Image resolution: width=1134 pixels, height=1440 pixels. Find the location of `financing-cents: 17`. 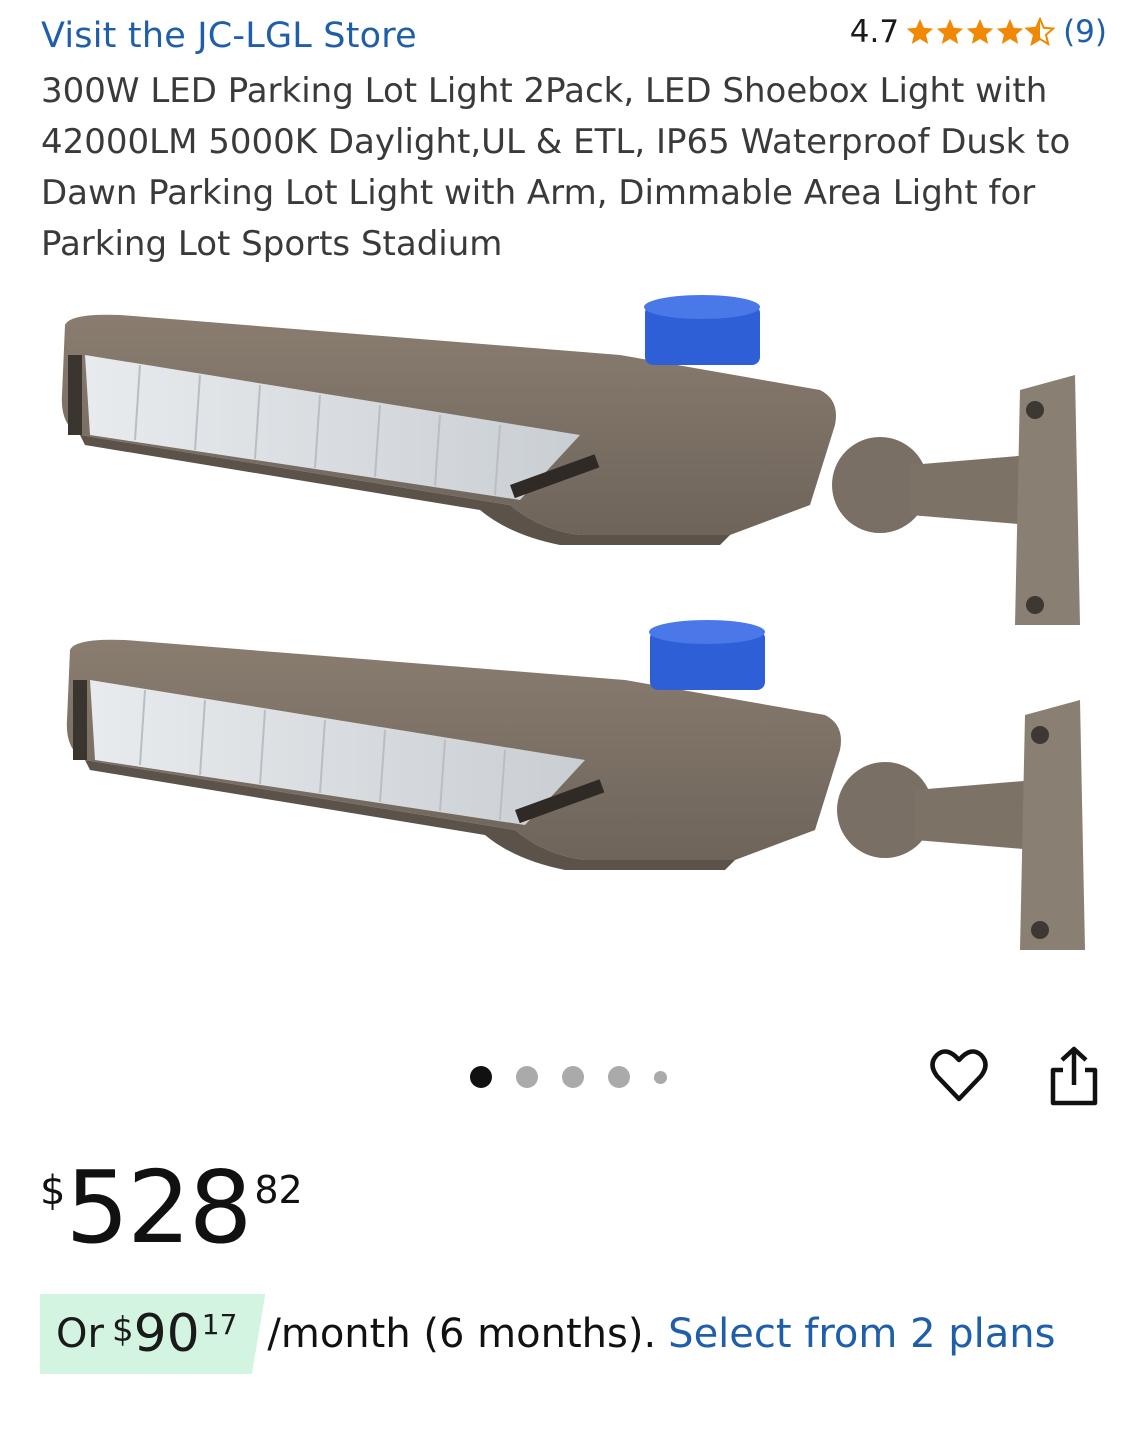

financing-cents: 17 is located at coordinates (219, 1324).